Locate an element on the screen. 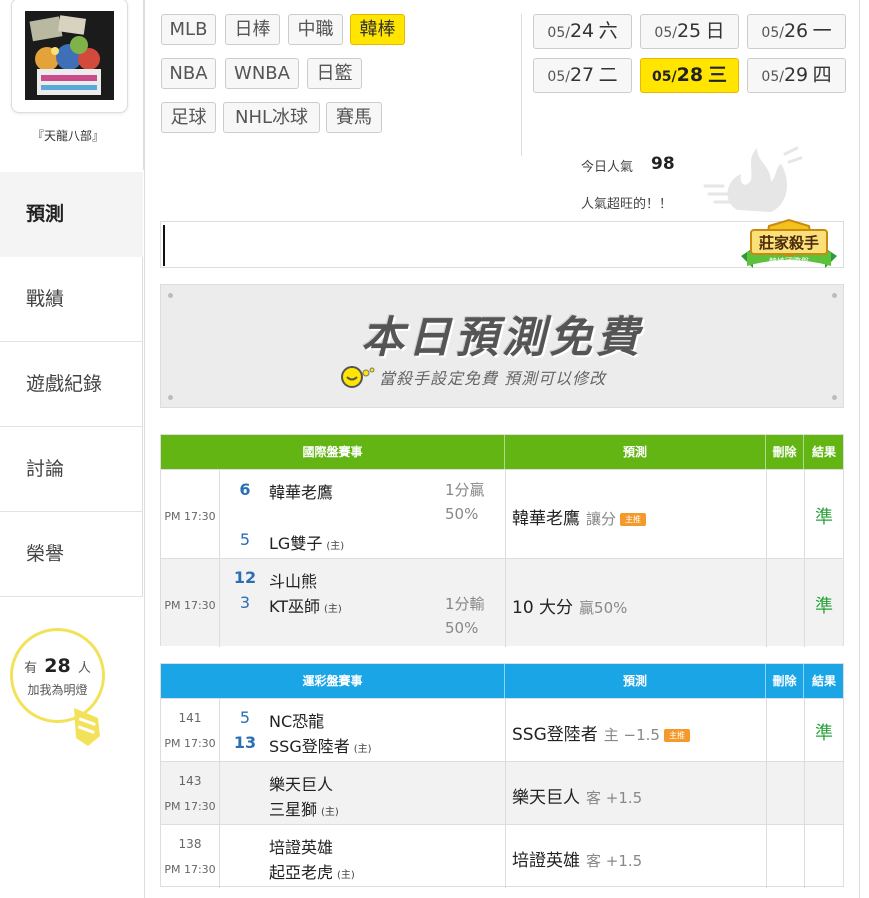 This screenshot has width=869, height=898. header-event: 運彩盤賽事 is located at coordinates (333, 681).